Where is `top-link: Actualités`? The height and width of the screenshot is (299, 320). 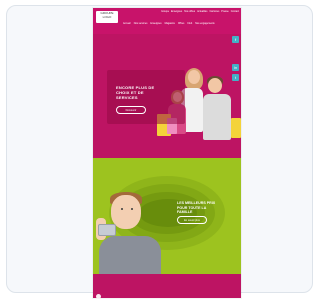 top-link: Actualités is located at coordinates (202, 11).